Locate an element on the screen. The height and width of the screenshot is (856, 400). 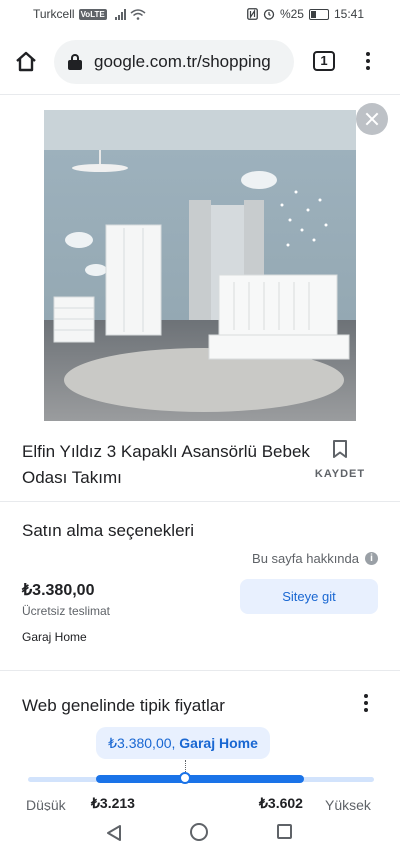
alarm-icon is located at coordinates (269, 14).